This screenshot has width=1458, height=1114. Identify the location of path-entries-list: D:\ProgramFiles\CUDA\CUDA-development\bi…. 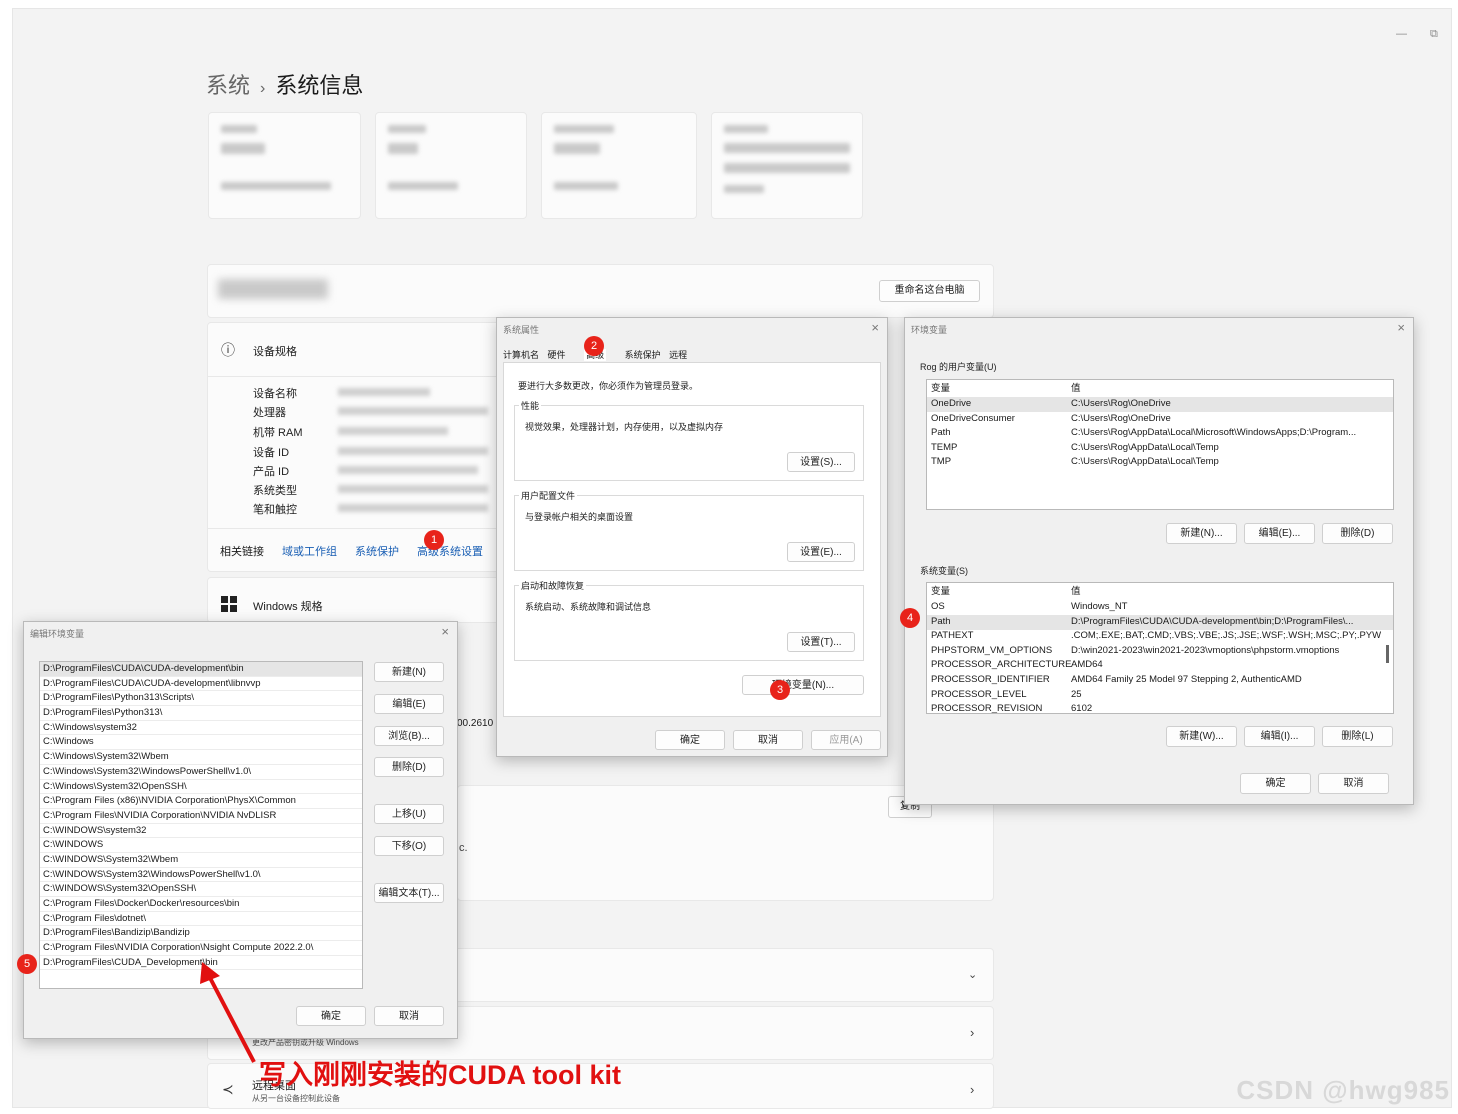
(201, 825).